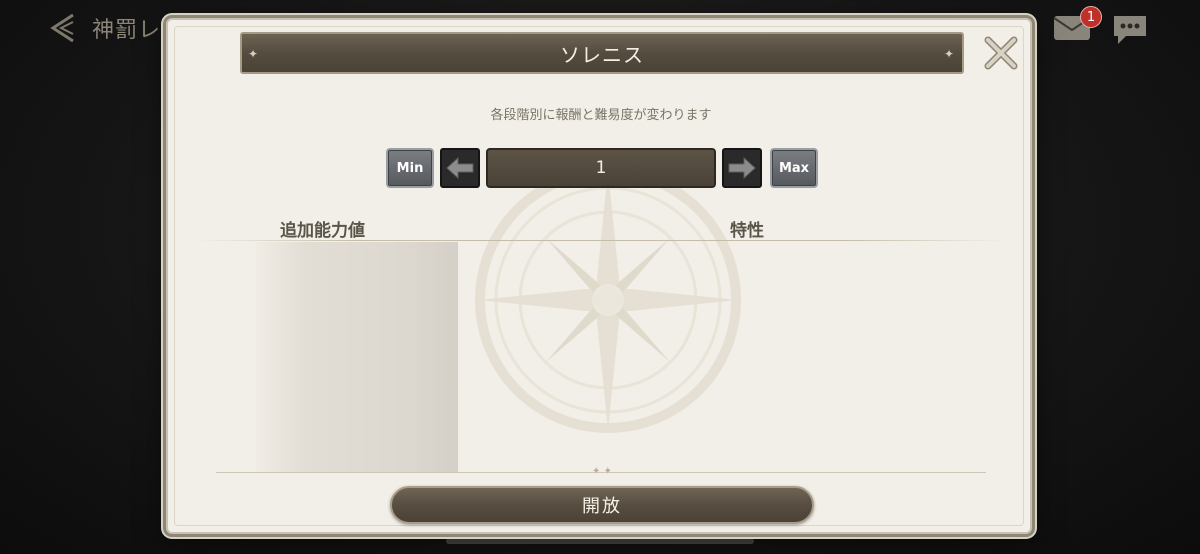  I want to click on stage-description: 各段階別に報酬と難易度が変わります, so click(601, 115).